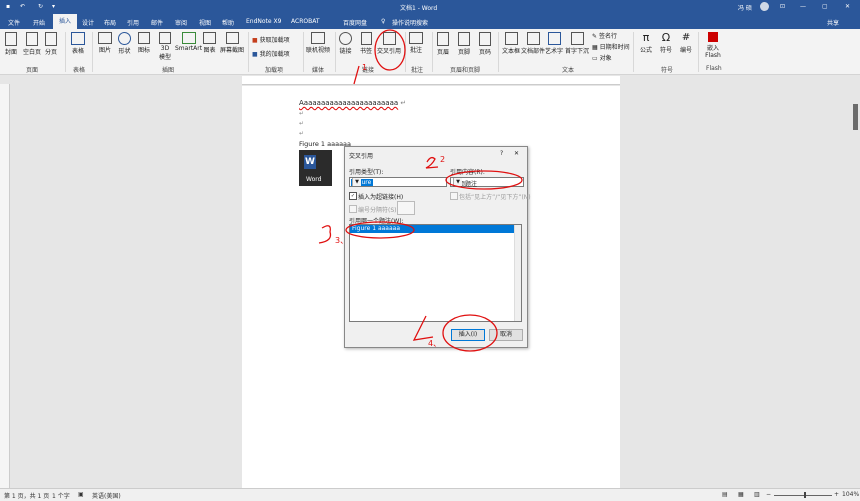 This screenshot has height=501, width=860. I want to click on 3d-models-button: 3D模型, so click(165, 46).